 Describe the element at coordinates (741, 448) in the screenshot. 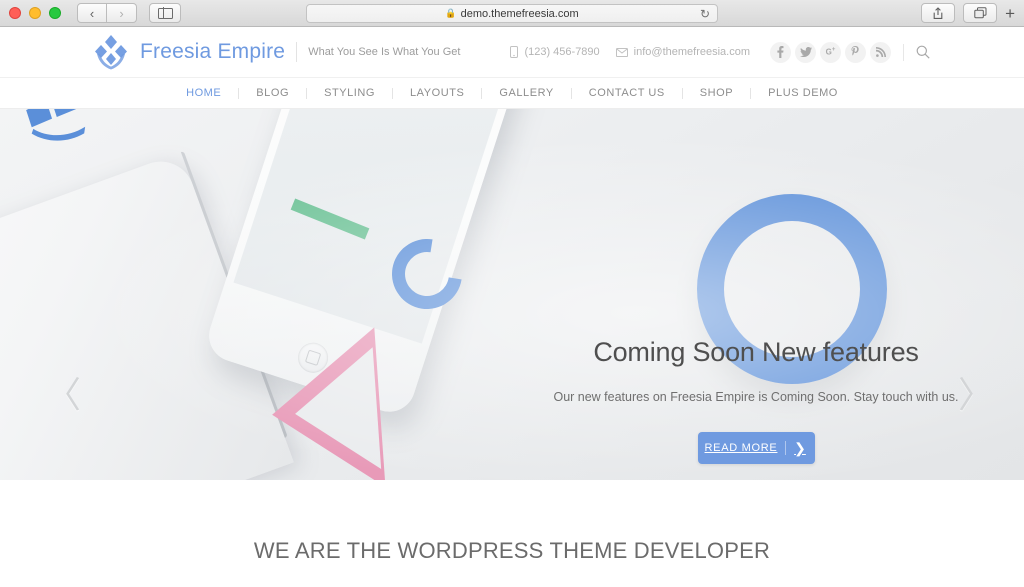

I see `read-more-label: READ MORE` at that location.